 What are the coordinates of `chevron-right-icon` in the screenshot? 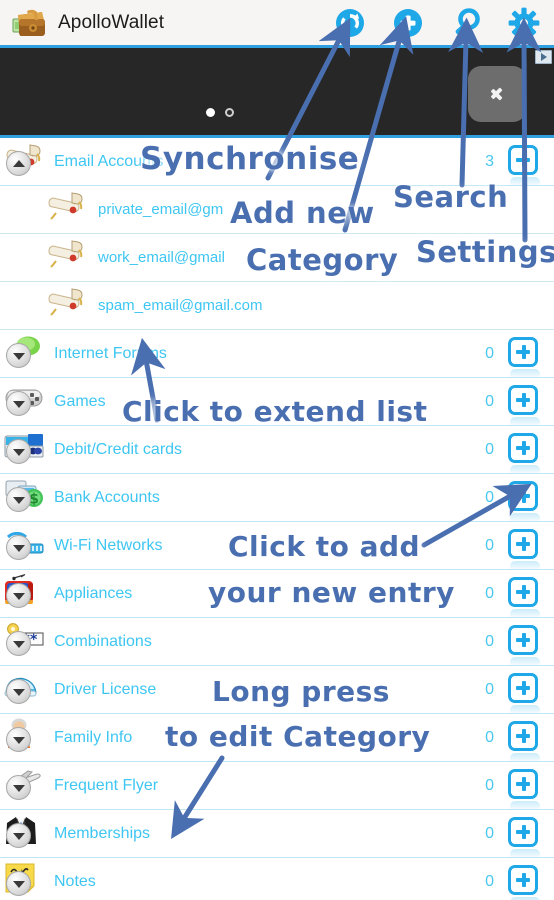 It's located at (497, 94).